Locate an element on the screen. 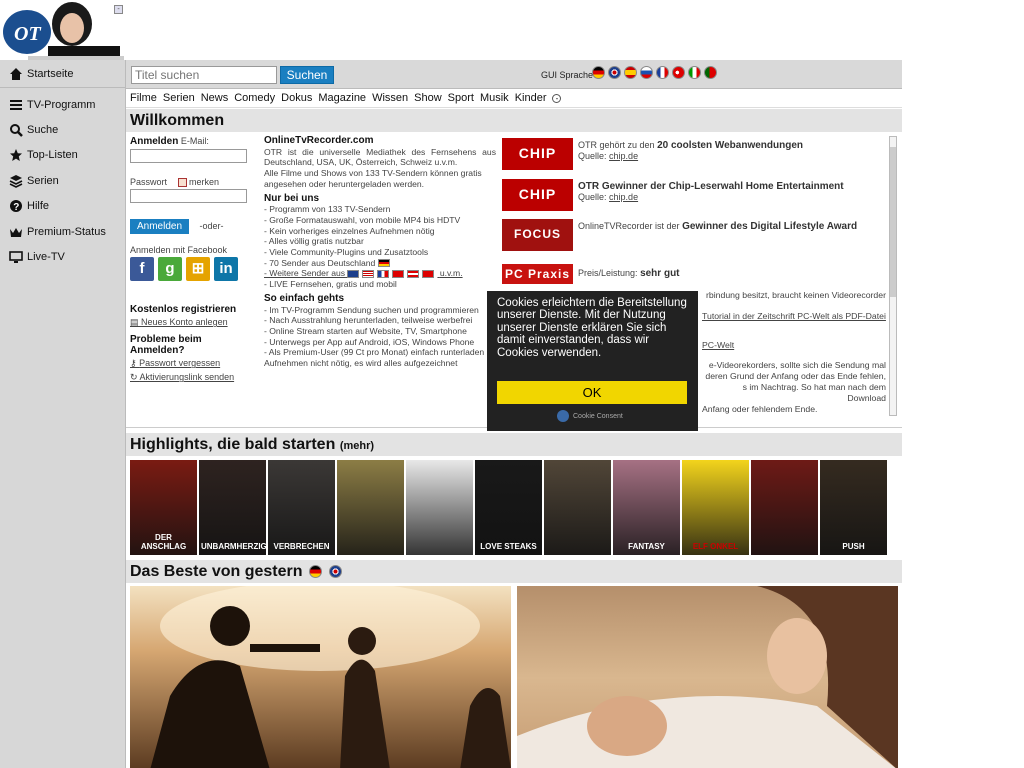 The width and height of the screenshot is (1024, 768). list-icon is located at coordinates (16, 104).